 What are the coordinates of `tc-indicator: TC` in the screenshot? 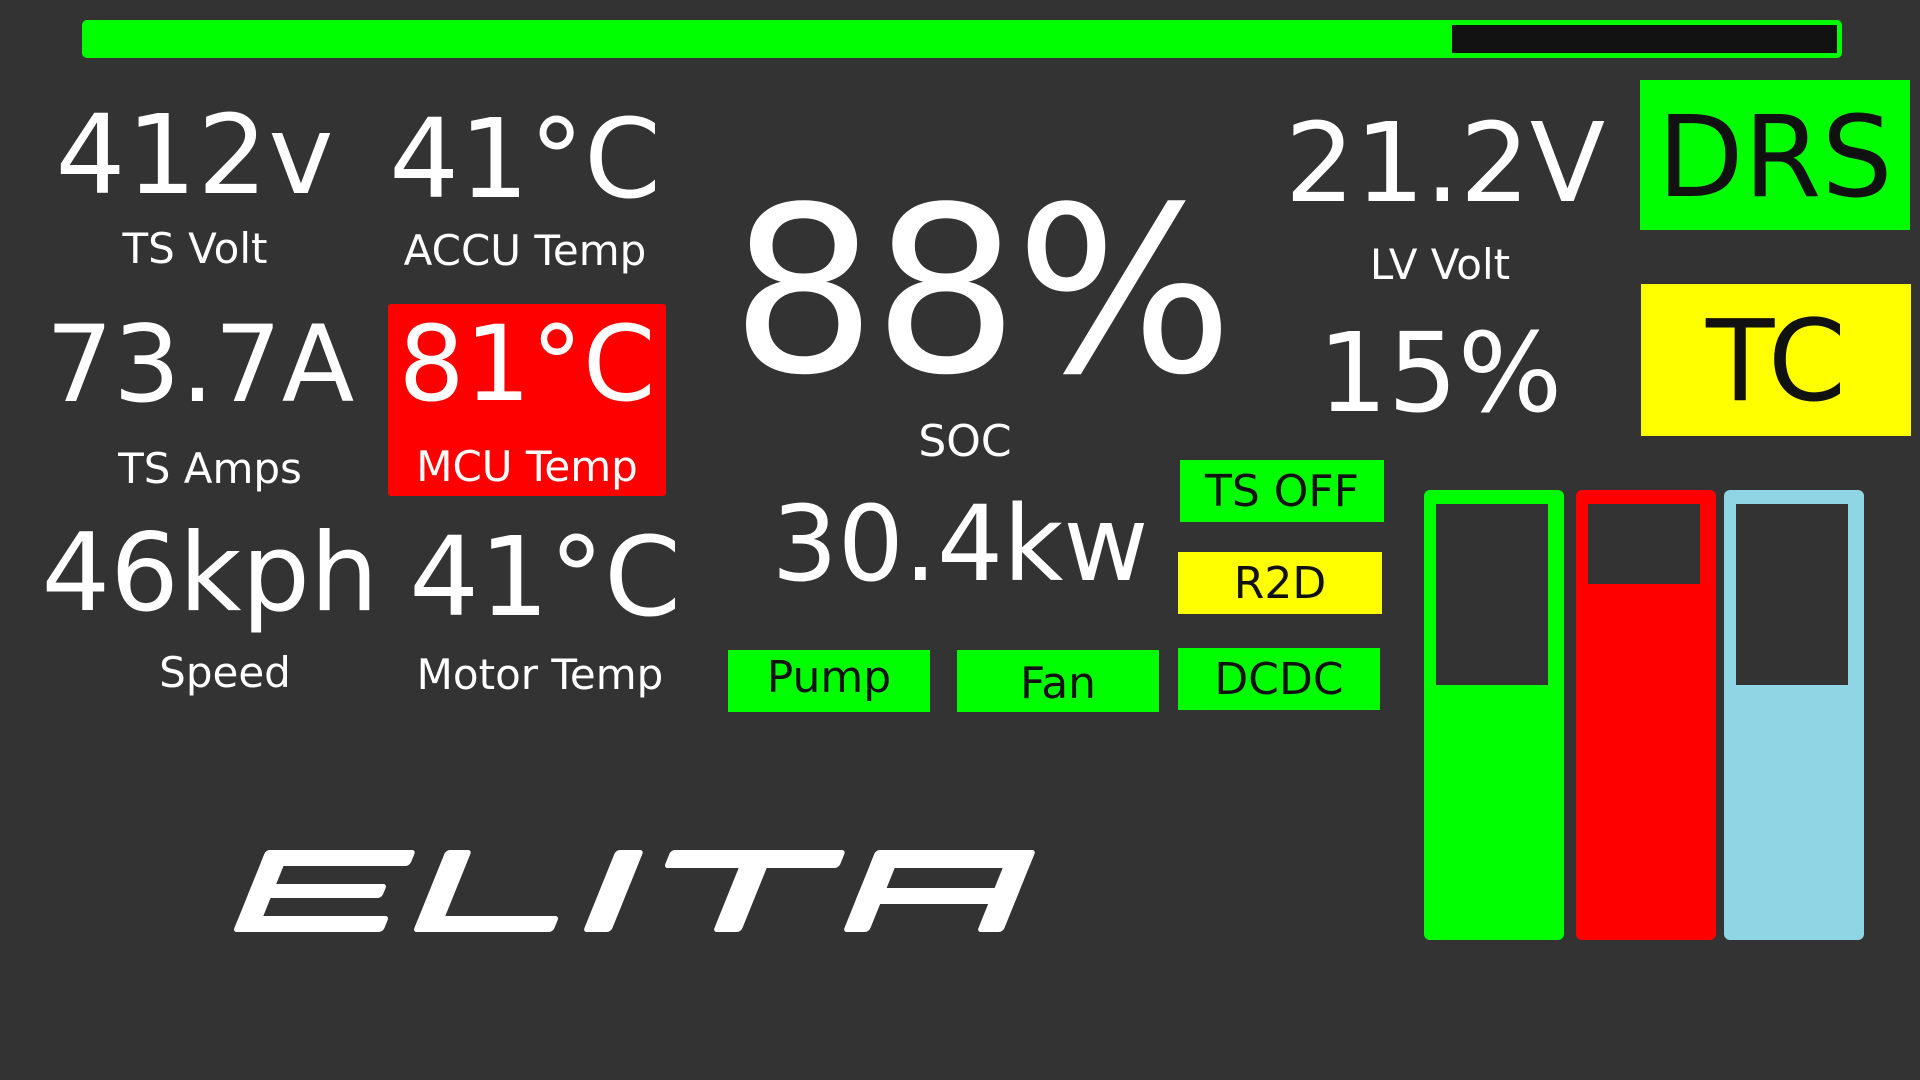 It's located at (1776, 360).